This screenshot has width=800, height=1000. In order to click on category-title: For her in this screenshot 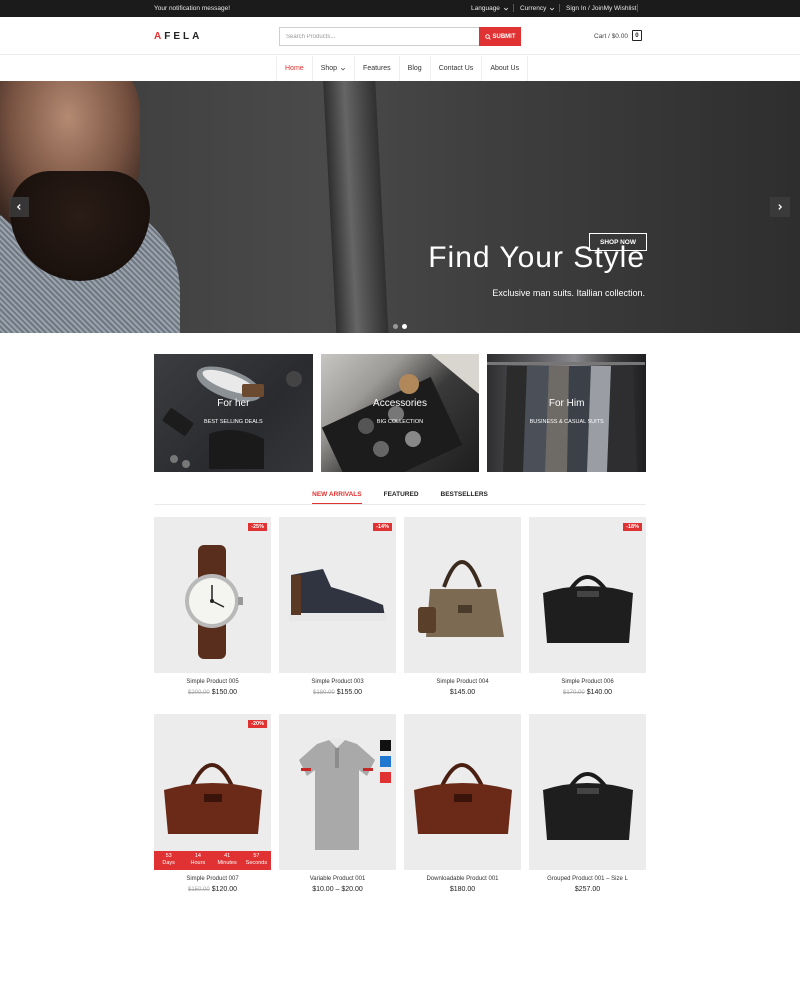, I will do `click(233, 403)`.